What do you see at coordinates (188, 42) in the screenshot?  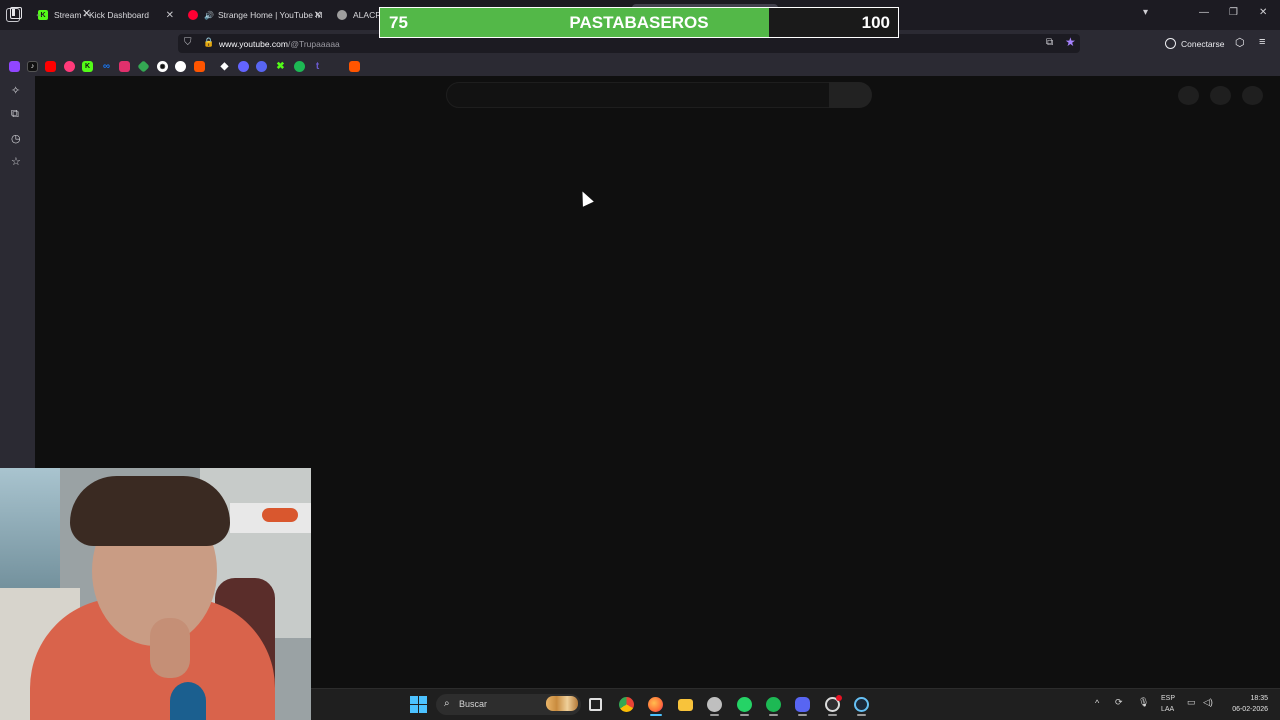 I see `tracking-shield-icon: ⛉` at bounding box center [188, 42].